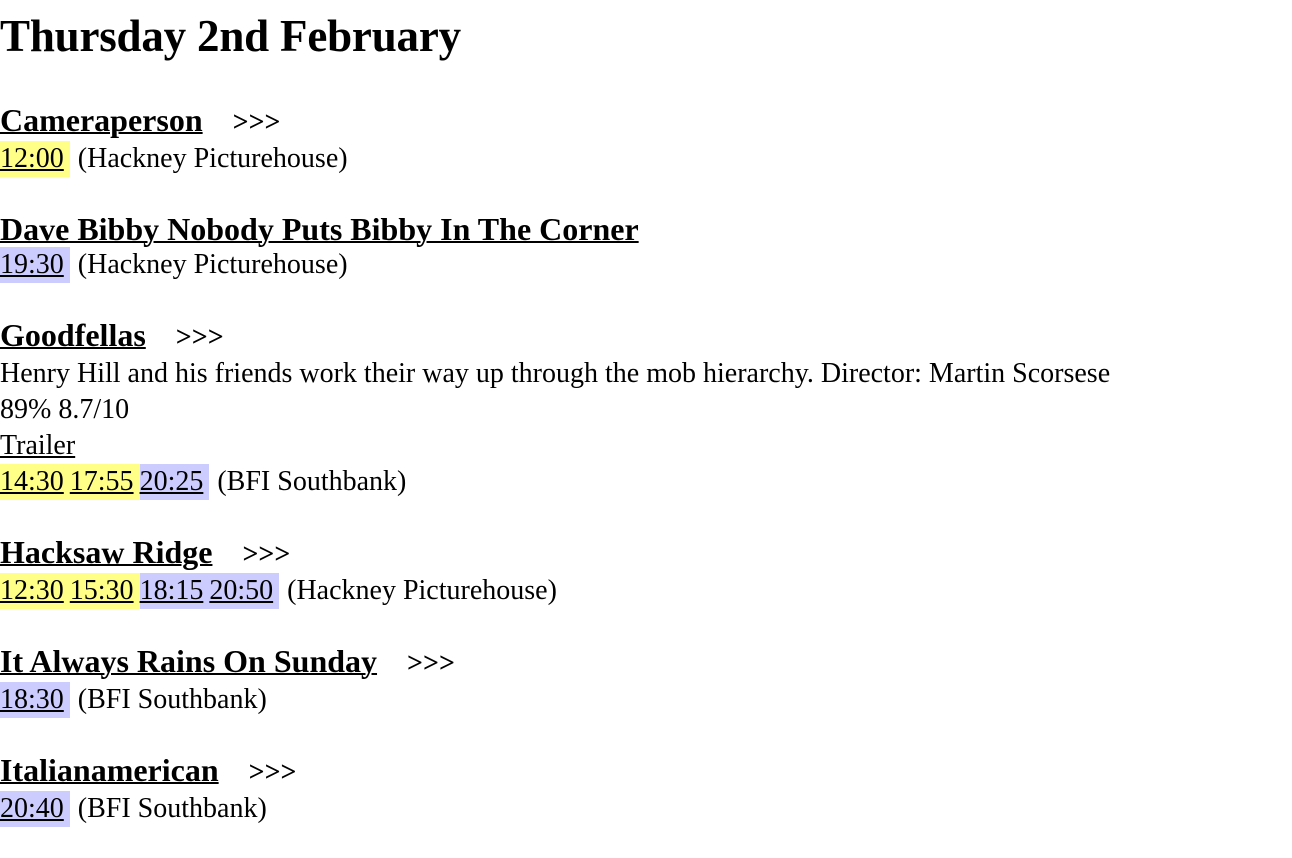  I want to click on showtime-group: 19:30, so click(35, 265).